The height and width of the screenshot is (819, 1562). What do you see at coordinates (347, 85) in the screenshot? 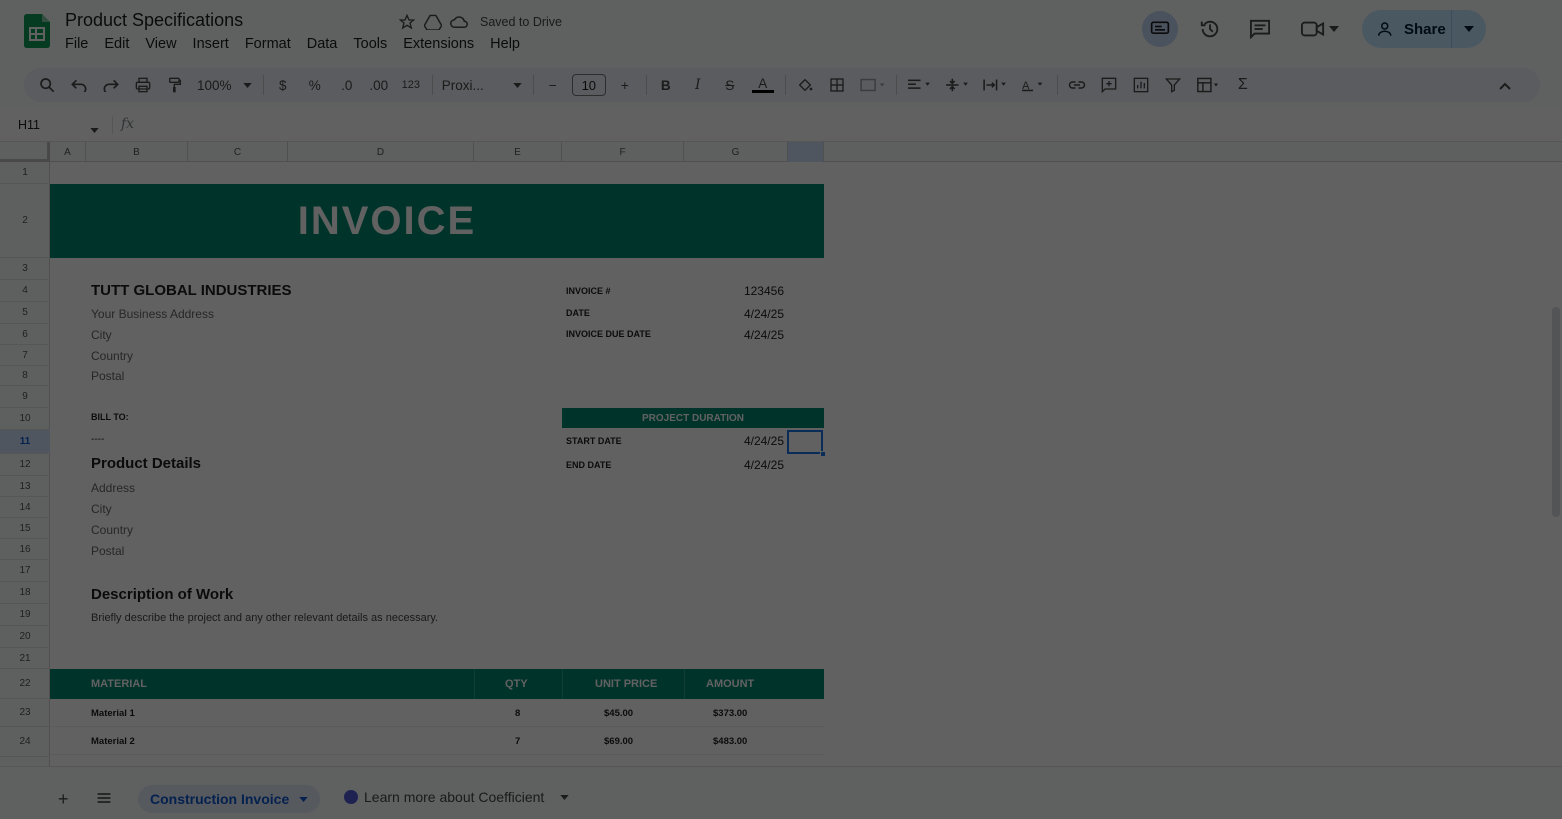
I see `decrease-decimal-button: .0` at bounding box center [347, 85].